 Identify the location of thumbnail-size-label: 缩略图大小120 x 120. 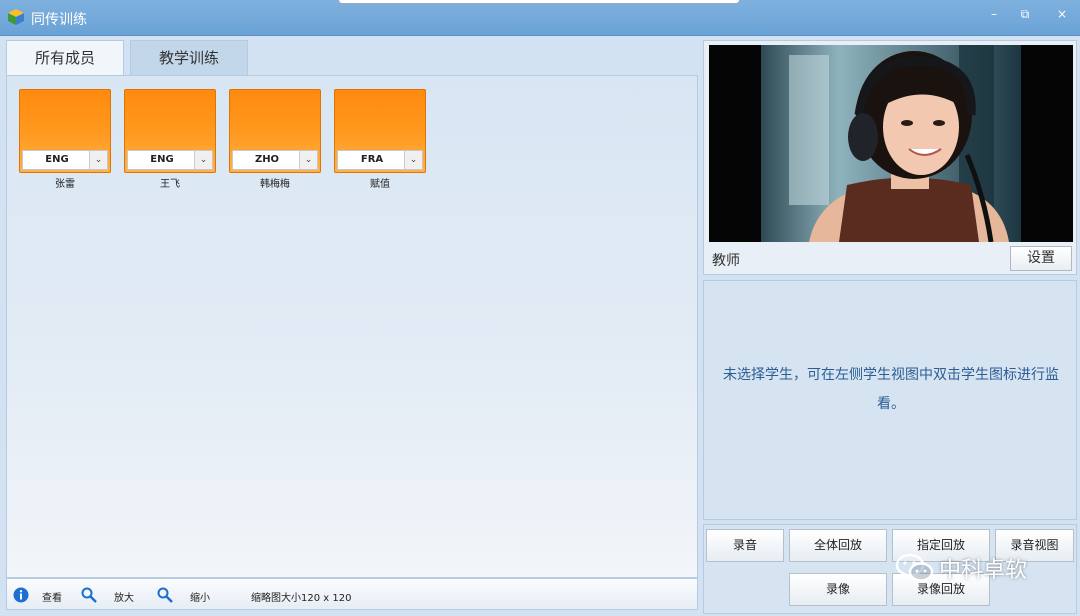
(301, 598).